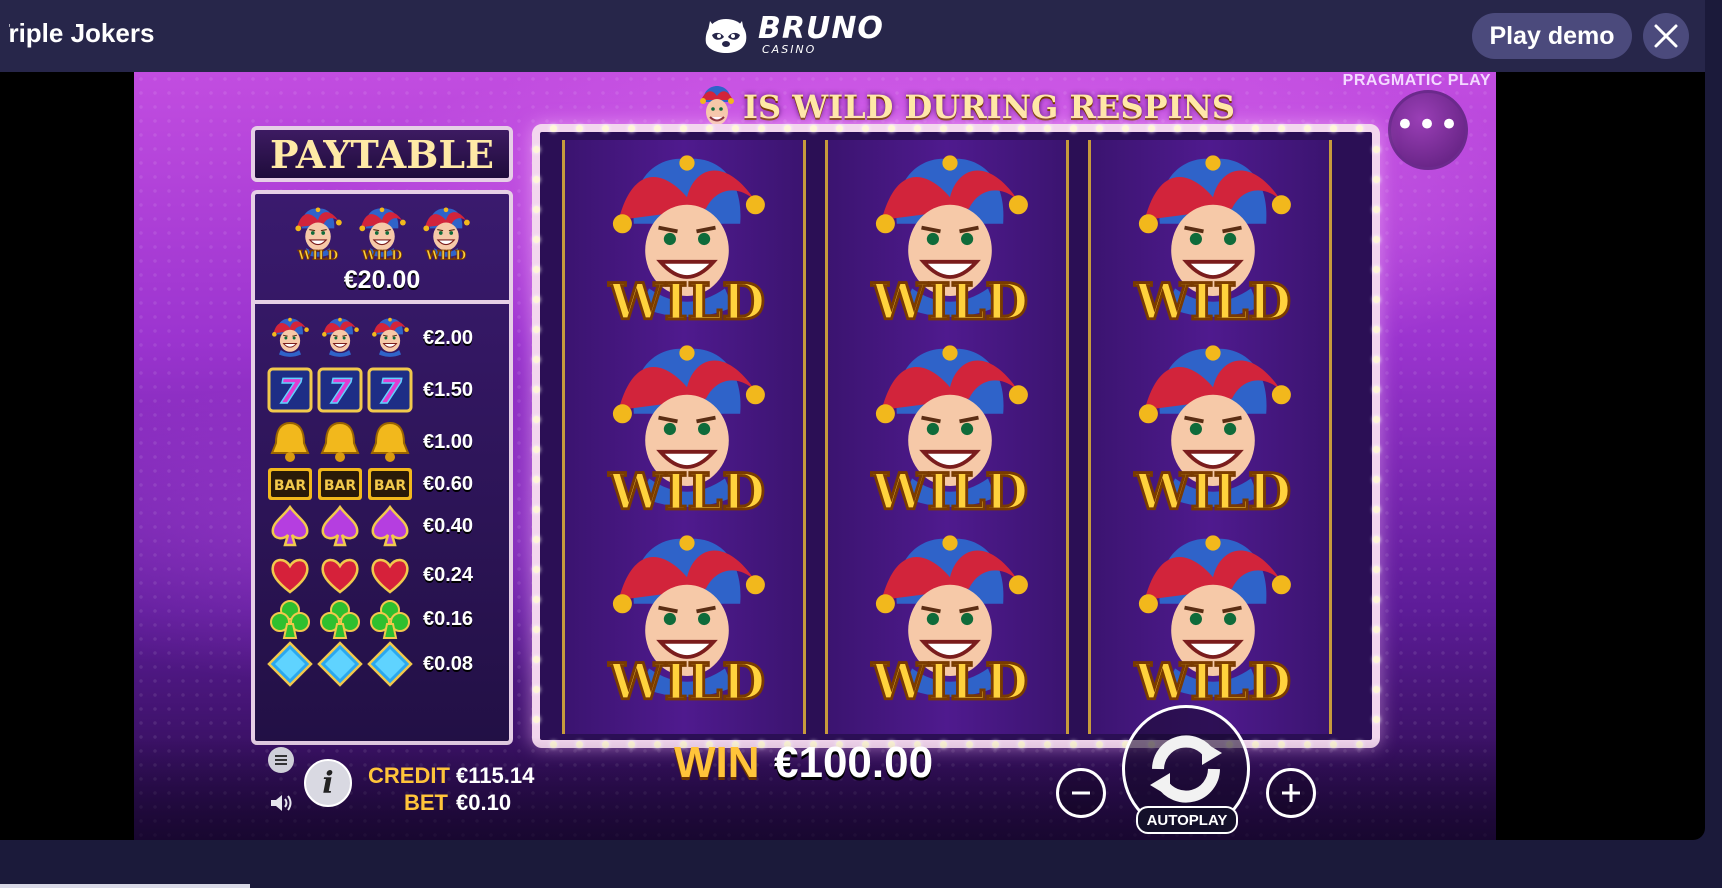 The height and width of the screenshot is (888, 1722). I want to click on paytable-top: WILD WILD WILD €20.00, so click(382, 249).